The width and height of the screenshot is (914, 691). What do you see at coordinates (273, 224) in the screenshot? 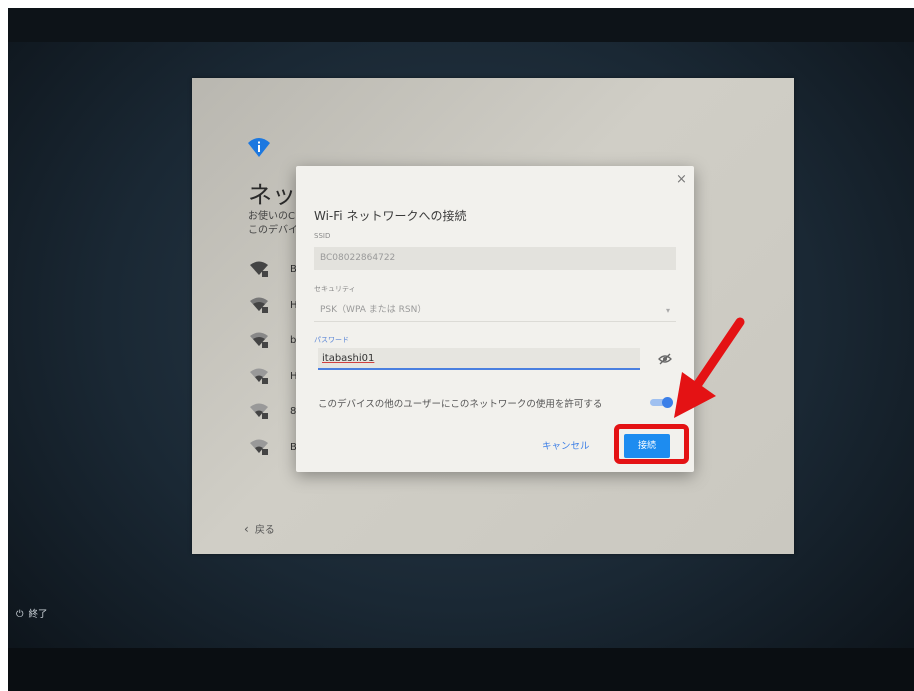
I see `page-description: お使いのC このデバイ` at bounding box center [273, 224].